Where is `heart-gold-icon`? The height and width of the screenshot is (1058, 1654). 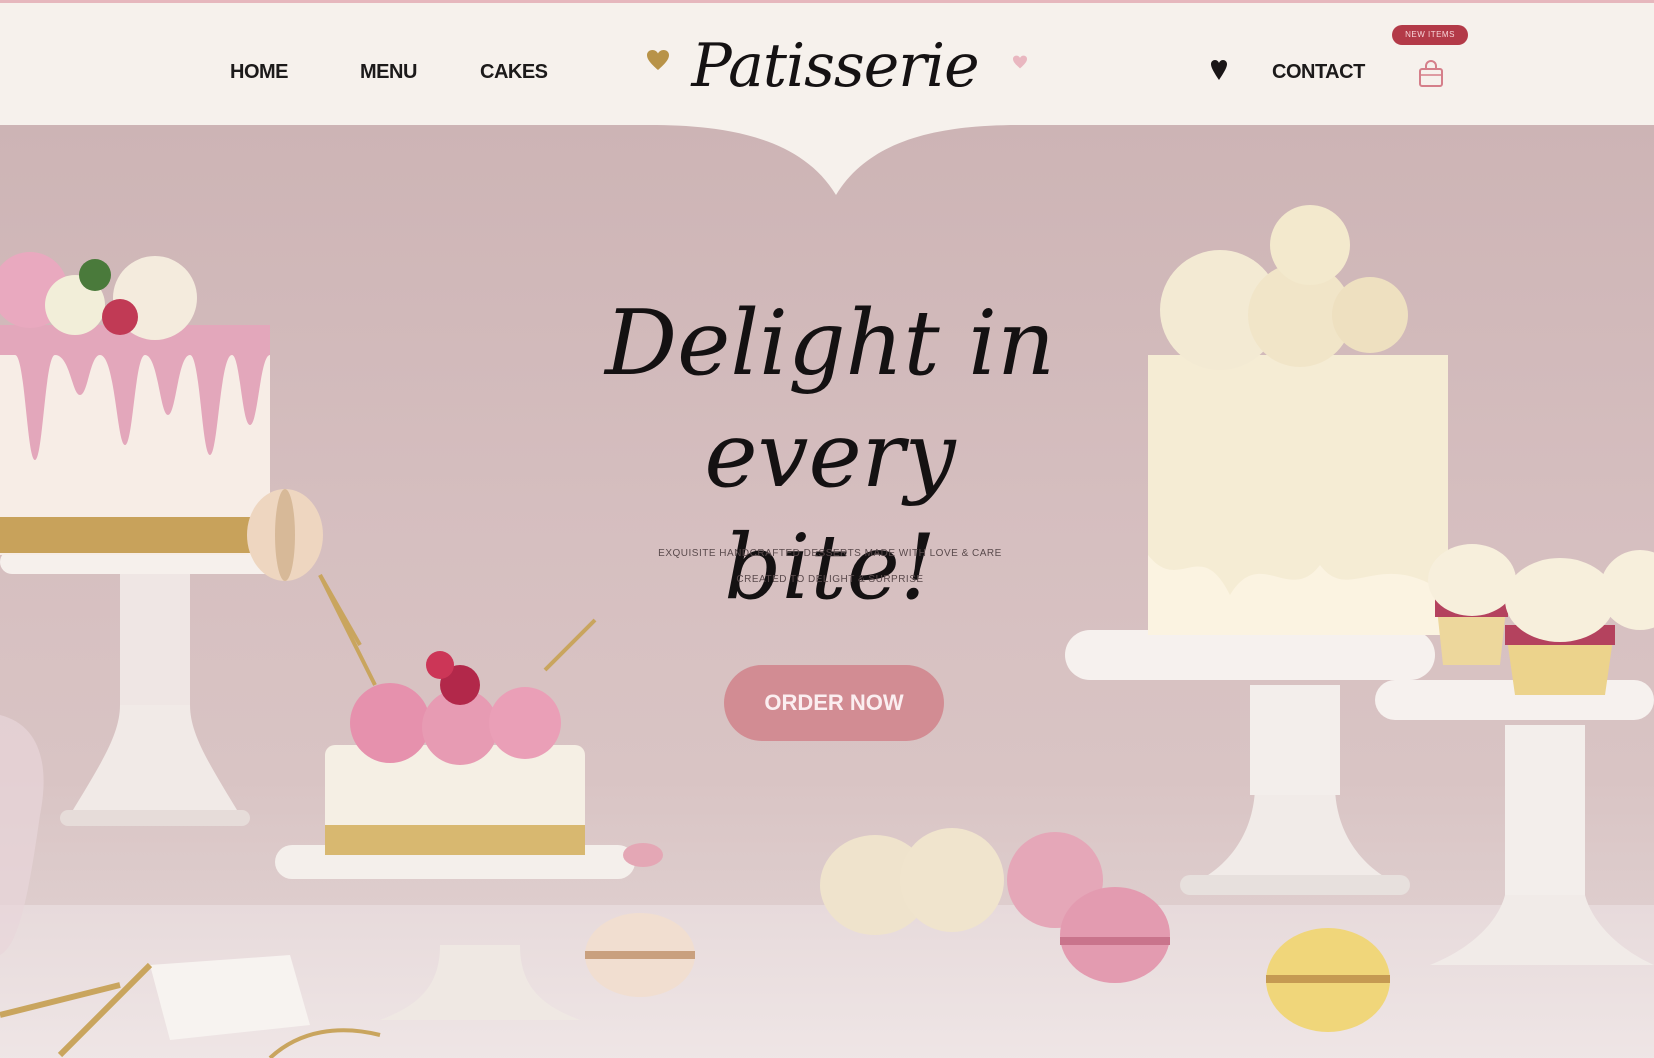 heart-gold-icon is located at coordinates (658, 60).